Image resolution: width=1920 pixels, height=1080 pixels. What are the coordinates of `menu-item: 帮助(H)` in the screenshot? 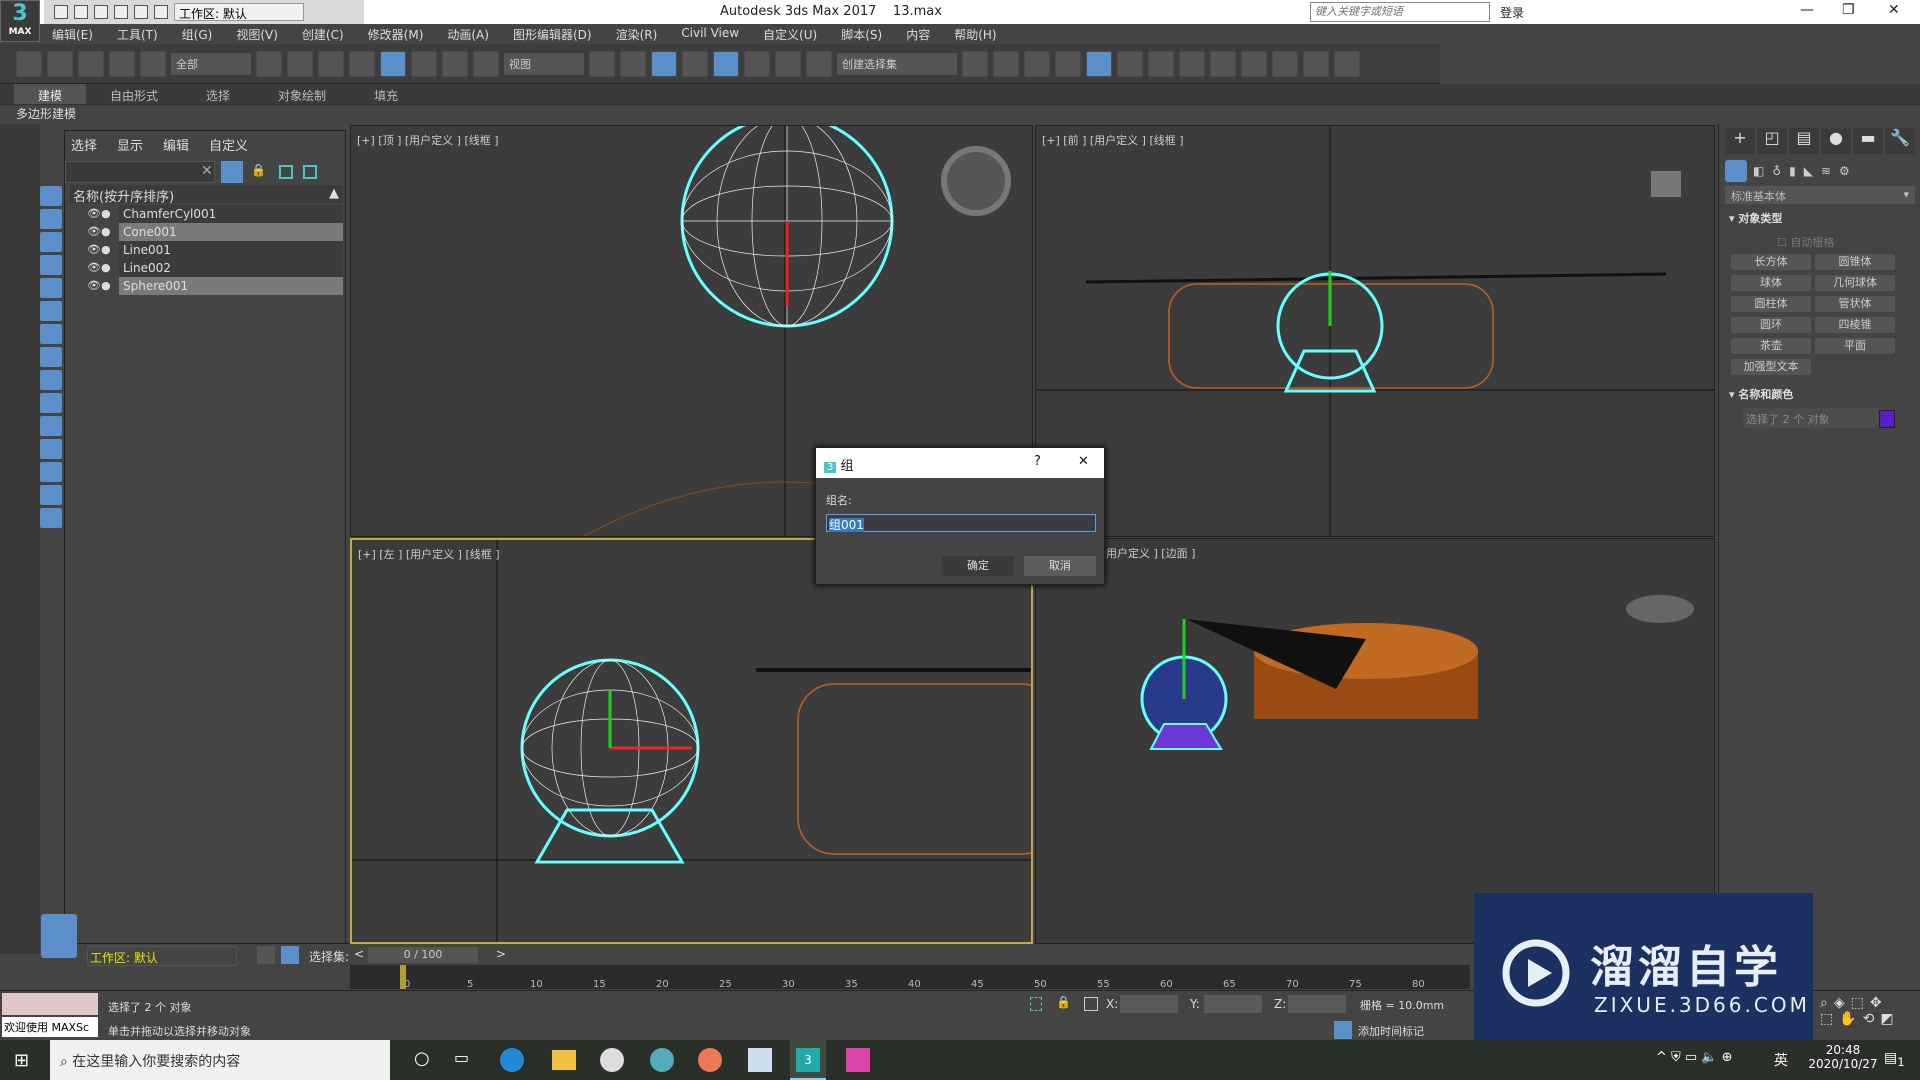 It's located at (975, 34).